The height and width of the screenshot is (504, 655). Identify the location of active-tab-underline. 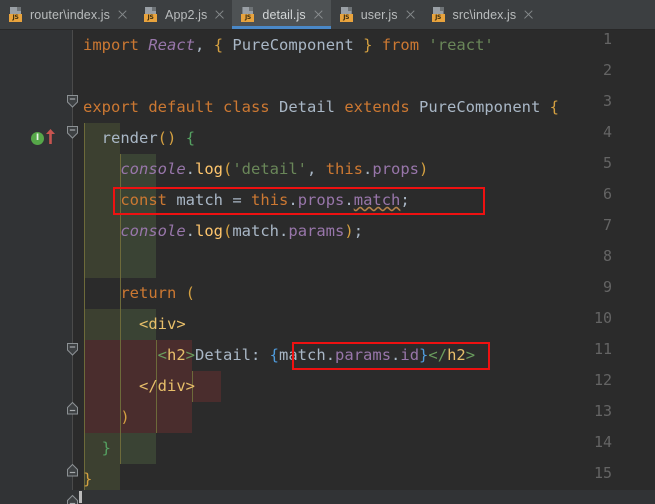
(281, 27).